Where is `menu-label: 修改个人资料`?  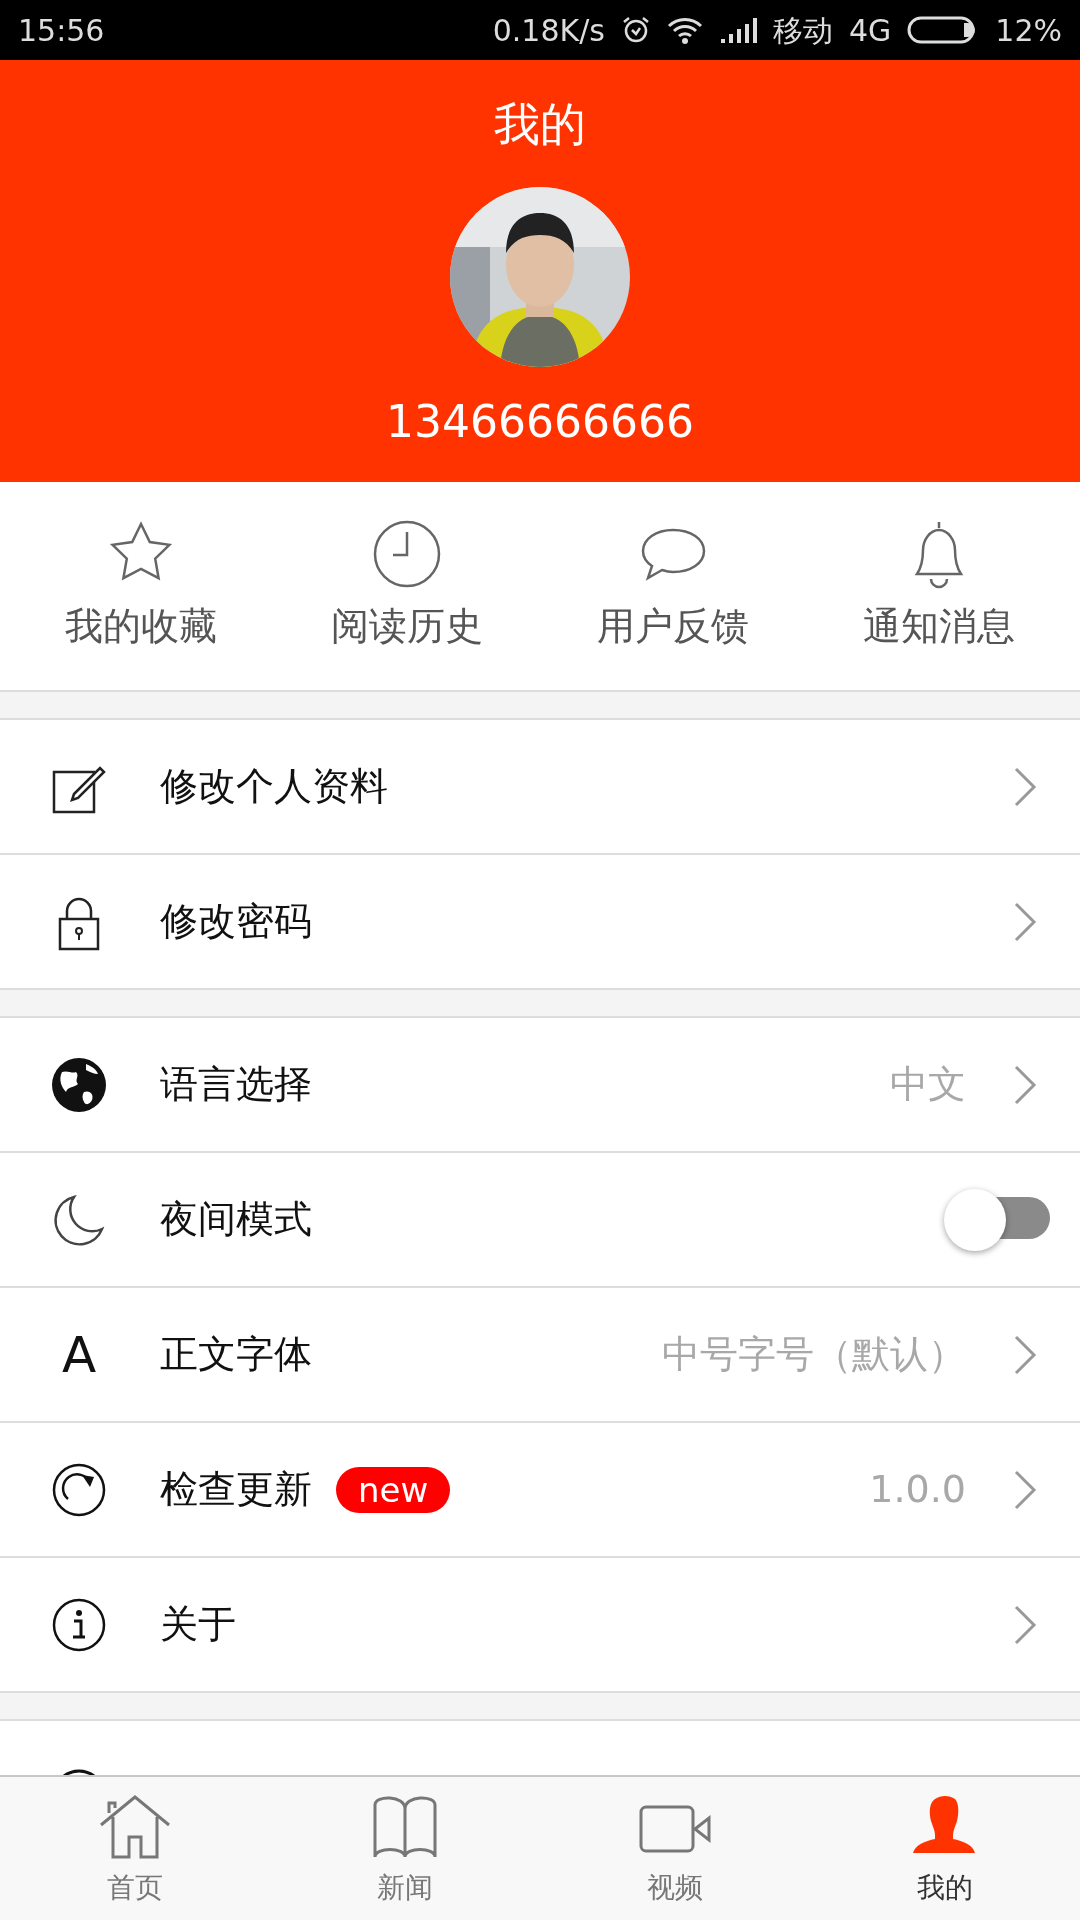
menu-label: 修改个人资料 is located at coordinates (274, 786).